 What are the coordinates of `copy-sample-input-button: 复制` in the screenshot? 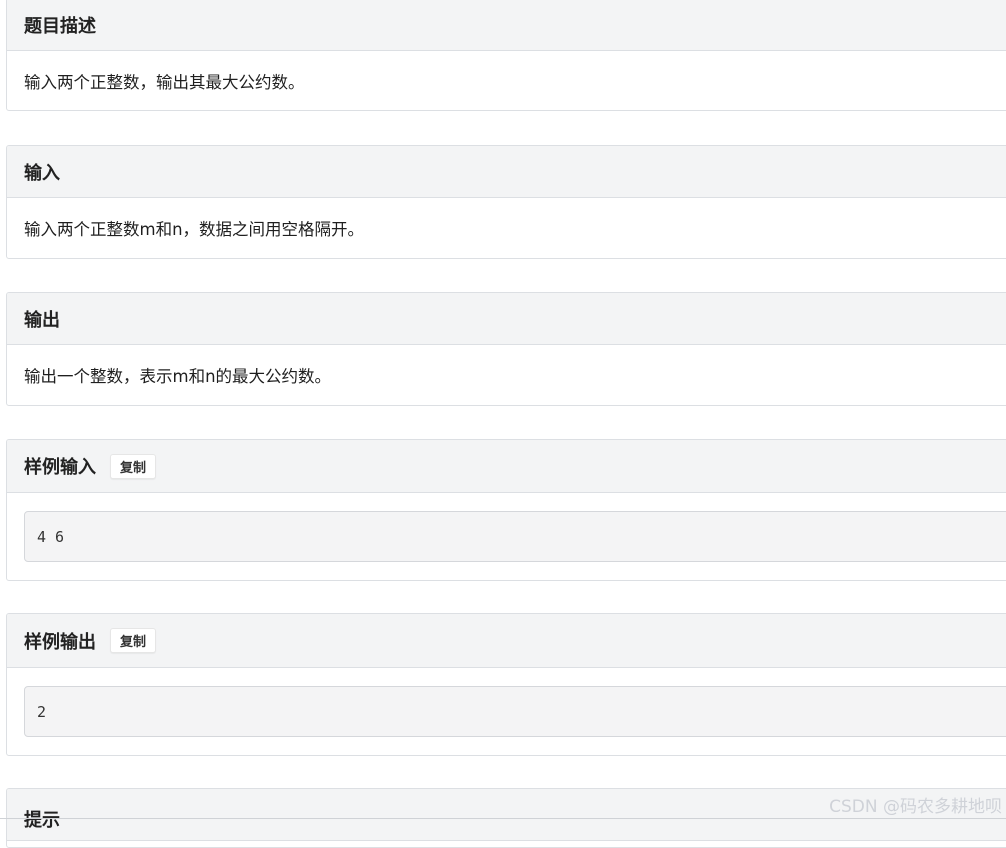 It's located at (133, 466).